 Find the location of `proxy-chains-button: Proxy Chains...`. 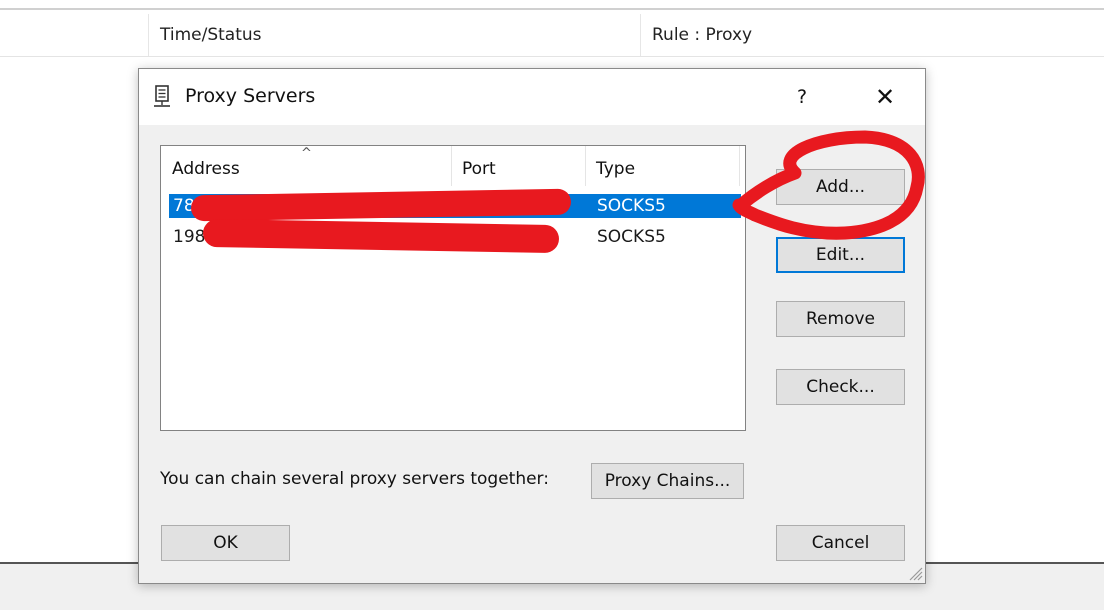

proxy-chains-button: Proxy Chains... is located at coordinates (667, 481).